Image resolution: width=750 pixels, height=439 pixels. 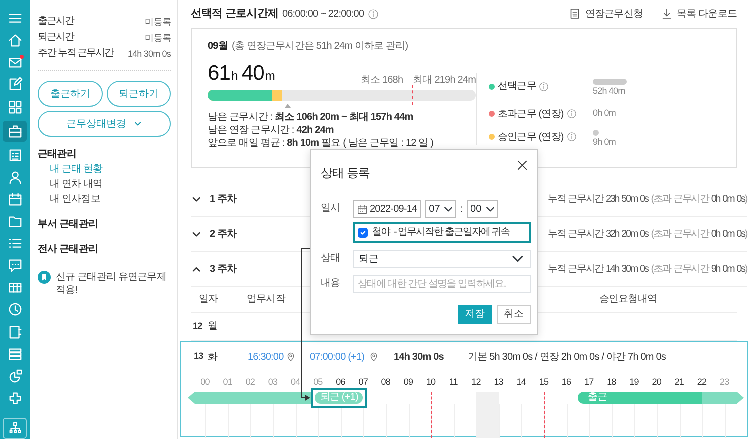 What do you see at coordinates (609, 91) in the screenshot?
I see `legend-value: 52h 40m` at bounding box center [609, 91].